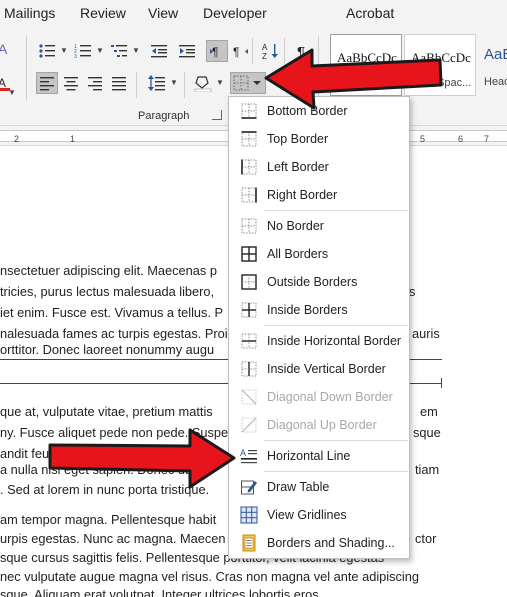 The height and width of the screenshot is (597, 507). Describe the element at coordinates (366, 65) in the screenshot. I see `style-normal: AaBbCcDc ¶ Normal` at that location.